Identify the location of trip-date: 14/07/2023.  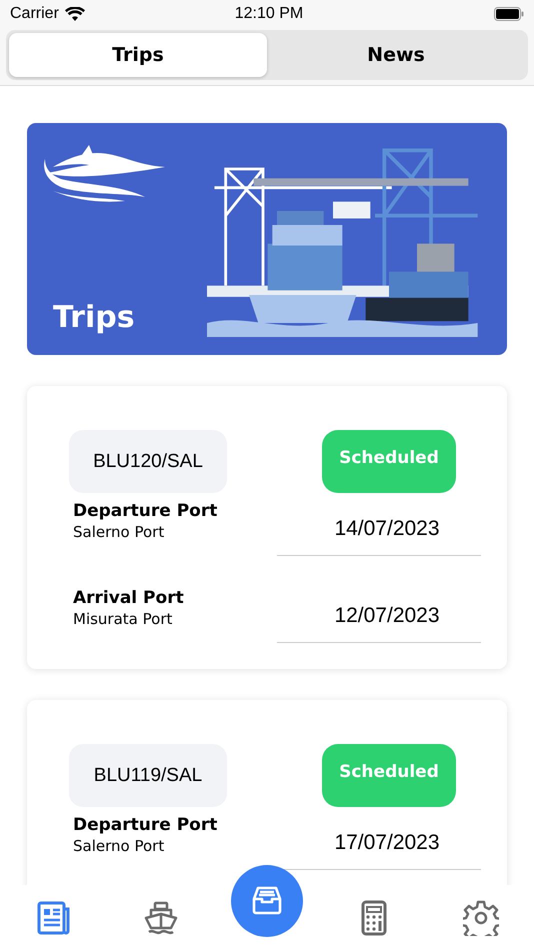
(387, 529).